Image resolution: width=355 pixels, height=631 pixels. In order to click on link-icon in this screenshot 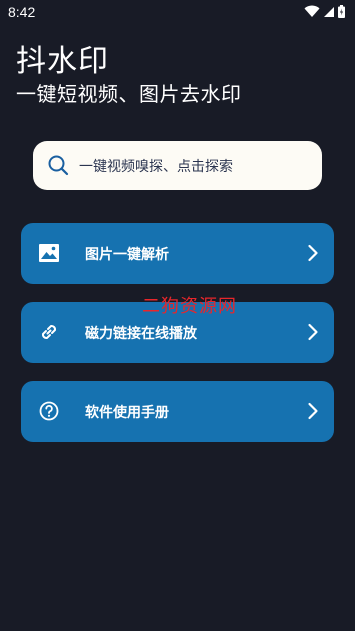, I will do `click(49, 332)`.